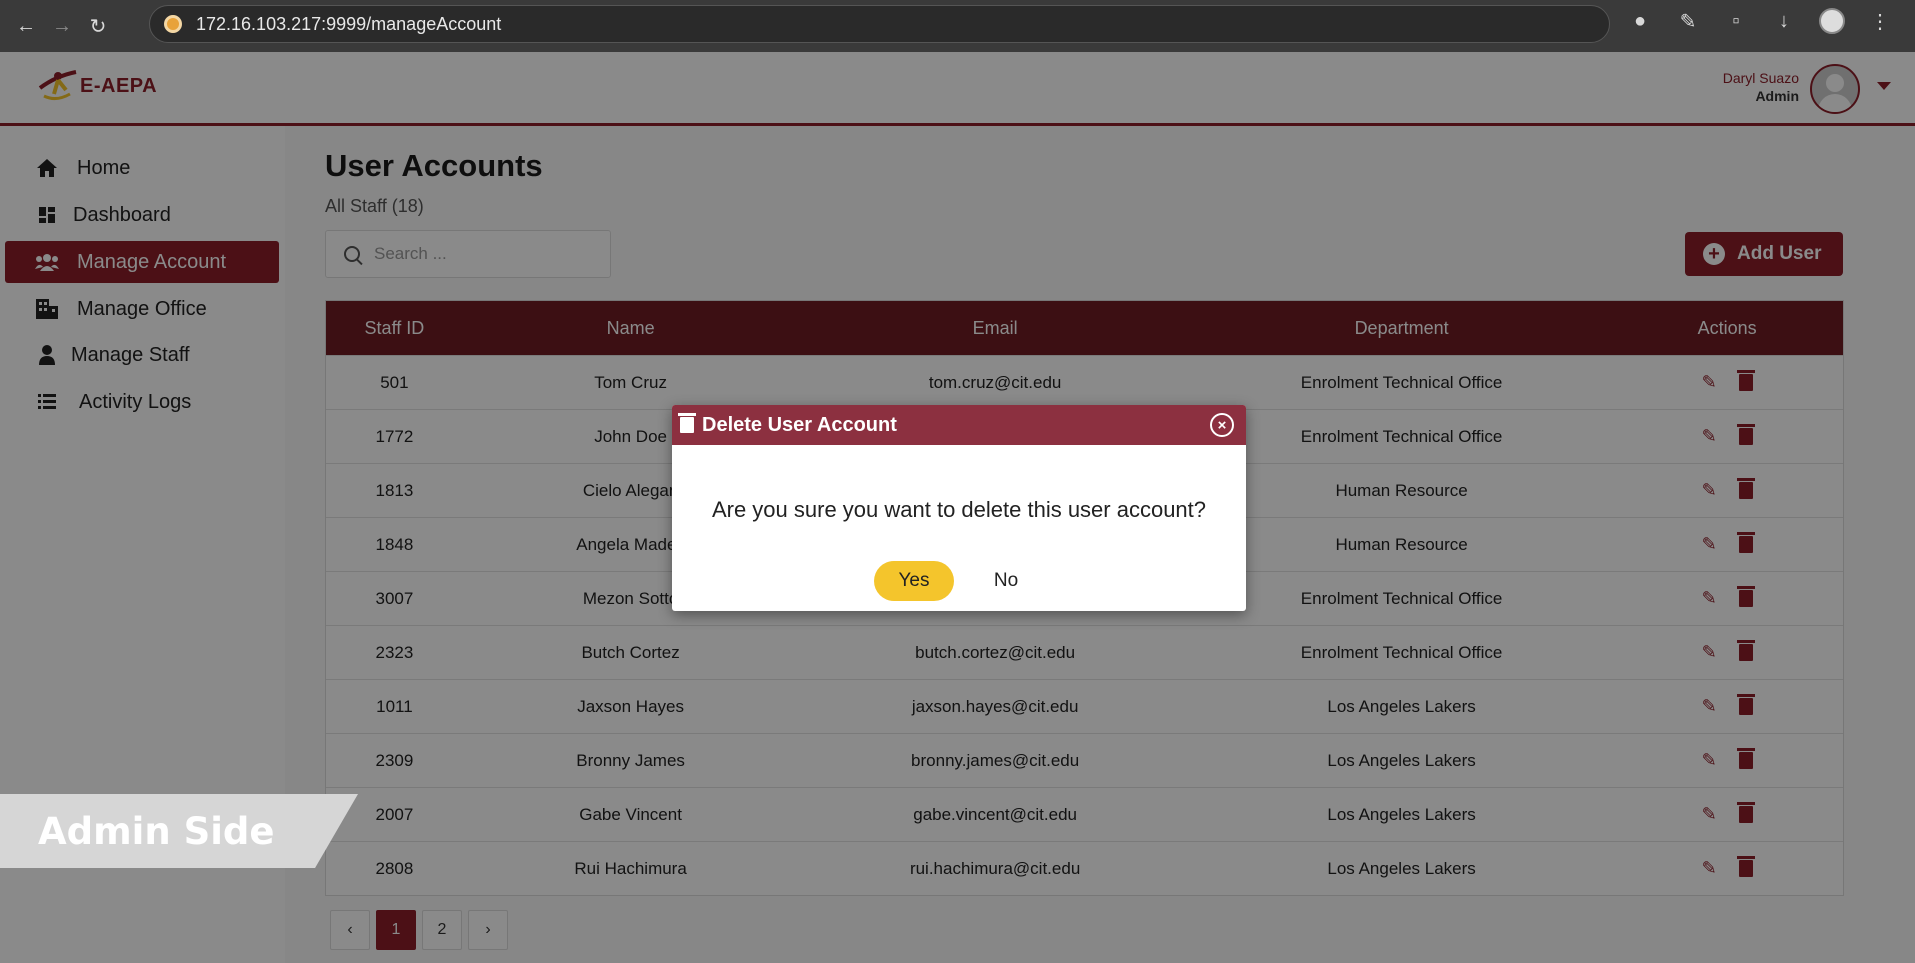  Describe the element at coordinates (1736, 21) in the screenshot. I see `puzzle-extensions-icon: ▫` at that location.